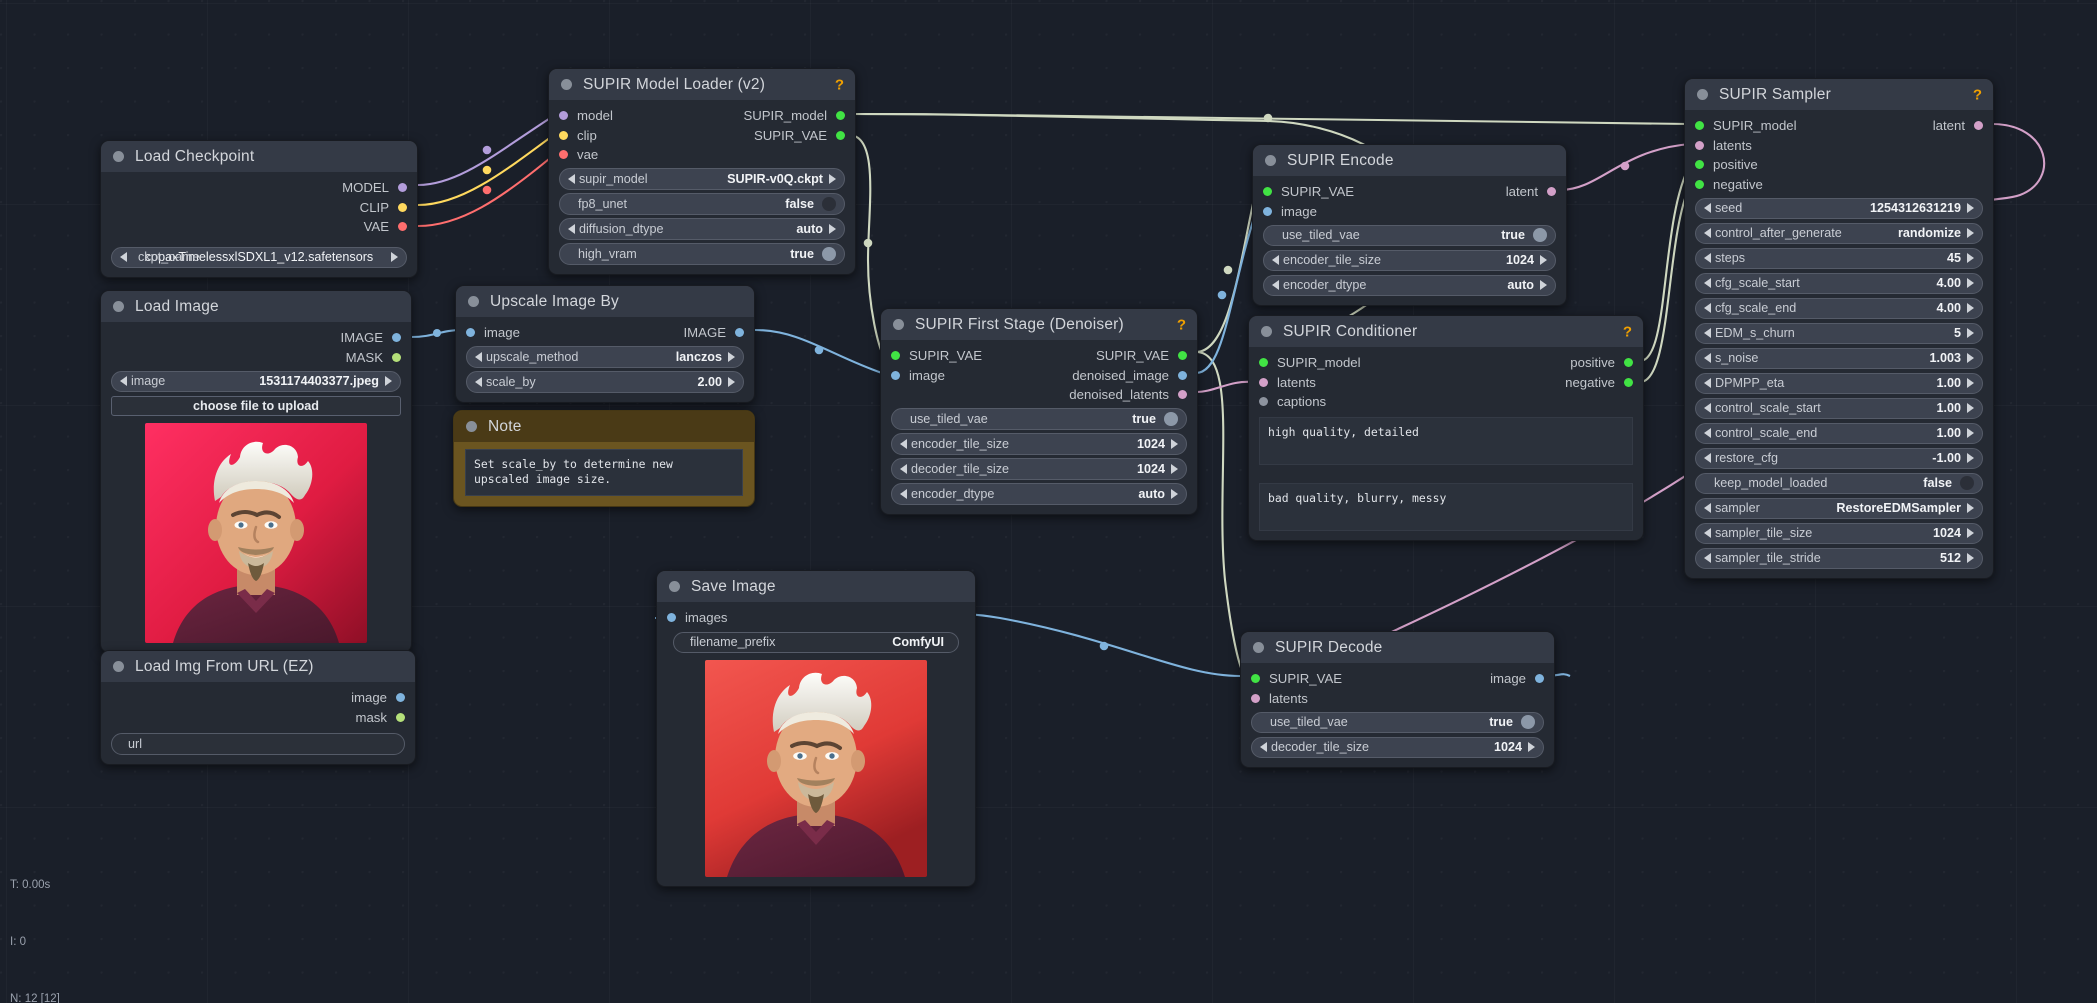 The image size is (2097, 1003). What do you see at coordinates (1628, 363) in the screenshot?
I see `pin-positive` at bounding box center [1628, 363].